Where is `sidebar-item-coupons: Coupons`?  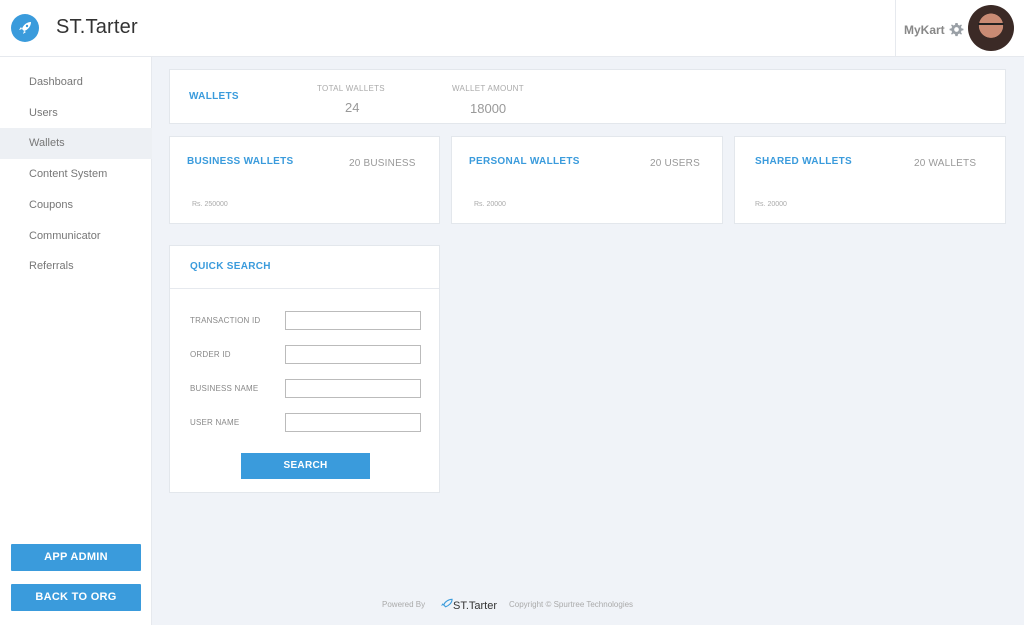 sidebar-item-coupons: Coupons is located at coordinates (76, 205).